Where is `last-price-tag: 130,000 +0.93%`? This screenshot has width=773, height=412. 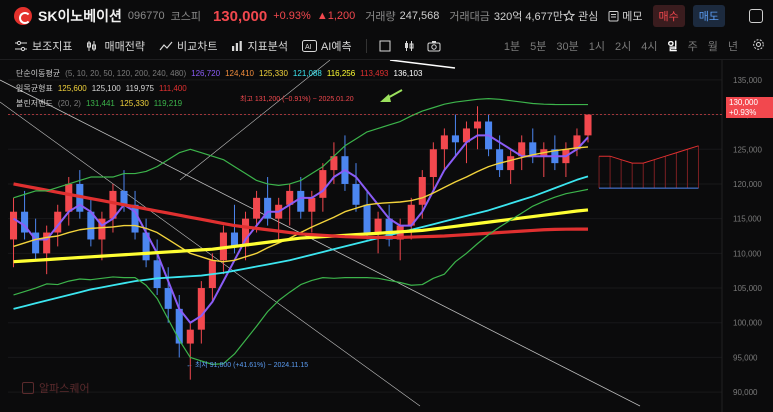 last-price-tag: 130,000 +0.93% is located at coordinates (749, 107).